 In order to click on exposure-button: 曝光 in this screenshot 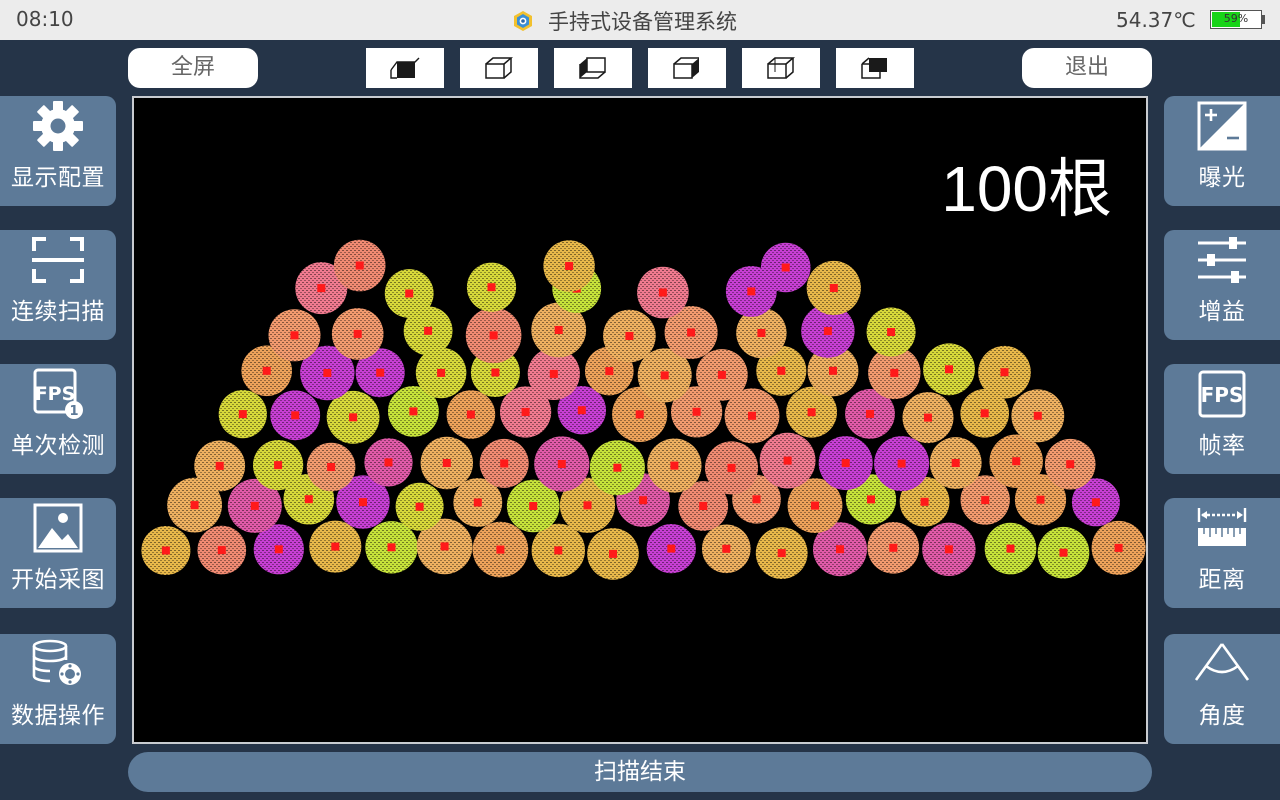, I will do `click(1222, 151)`.